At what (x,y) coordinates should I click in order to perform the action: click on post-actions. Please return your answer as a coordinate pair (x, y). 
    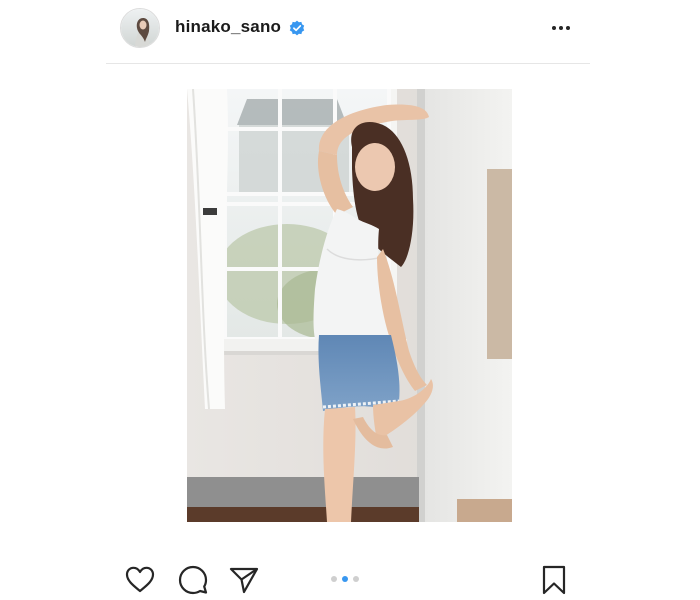
    Looking at the image, I should click on (348, 574).